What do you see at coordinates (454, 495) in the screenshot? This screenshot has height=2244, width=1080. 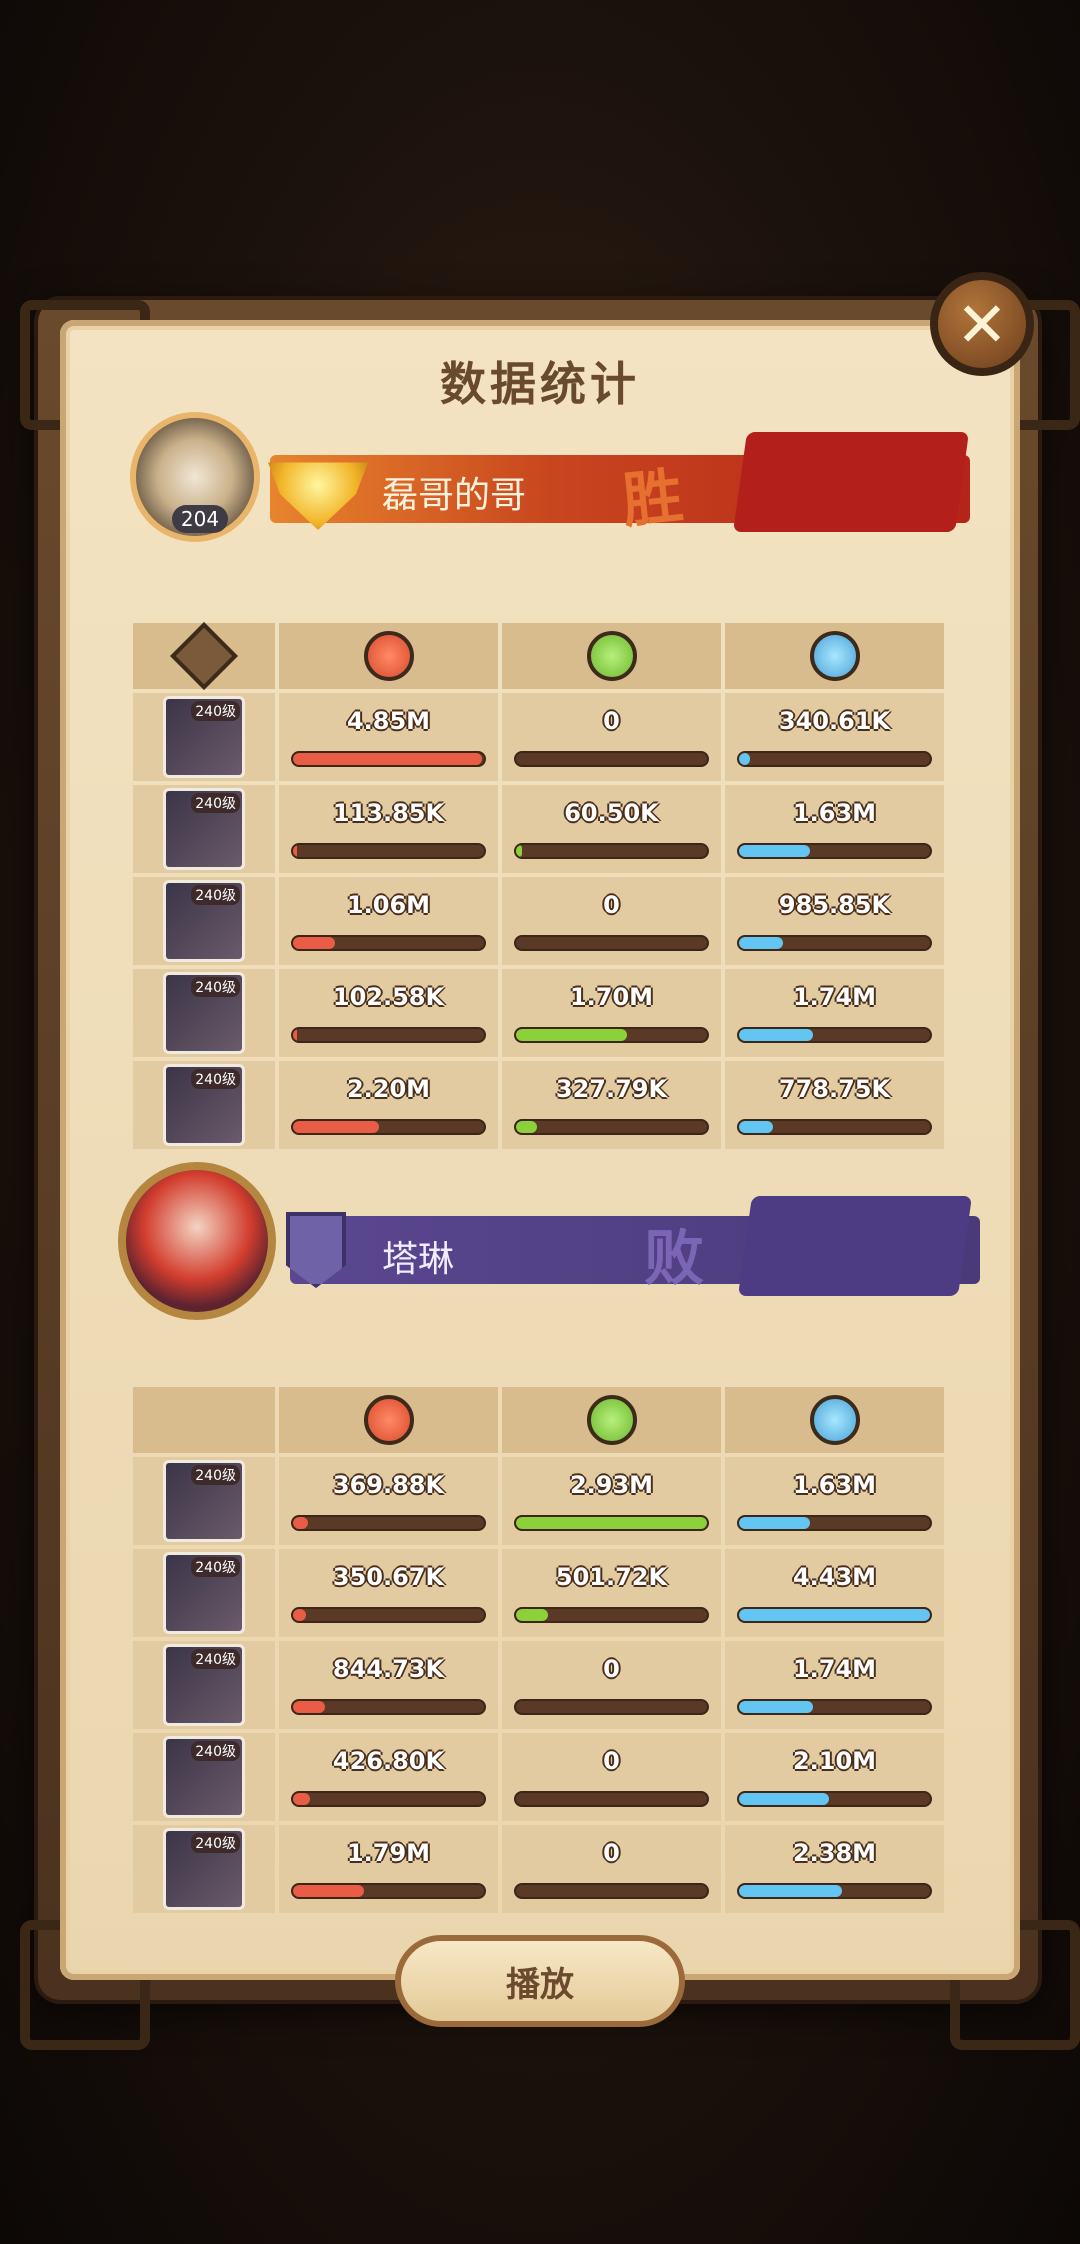 I see `player1-name: 磊哥的哥` at bounding box center [454, 495].